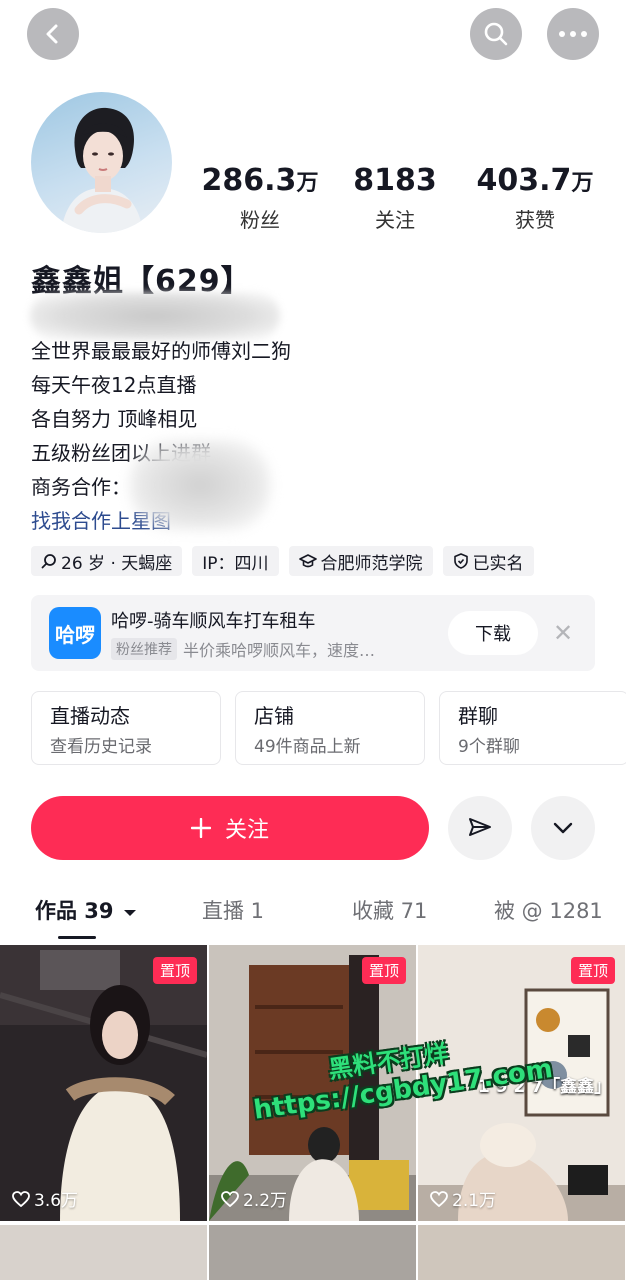  What do you see at coordinates (460, 561) in the screenshot?
I see `shield-check-icon` at bounding box center [460, 561].